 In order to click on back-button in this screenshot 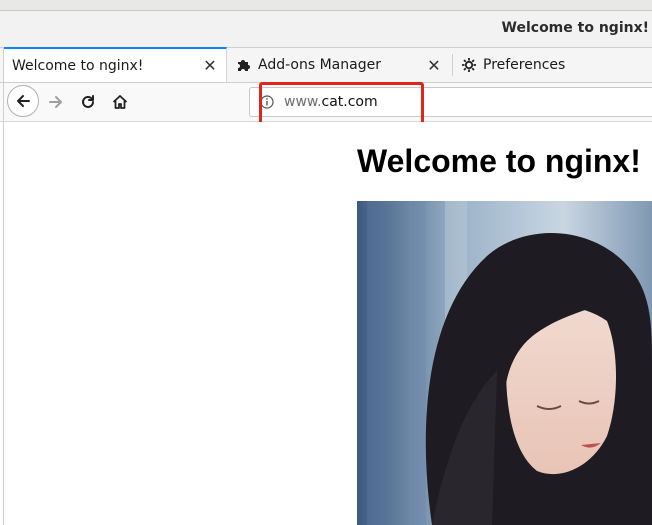, I will do `click(23, 101)`.